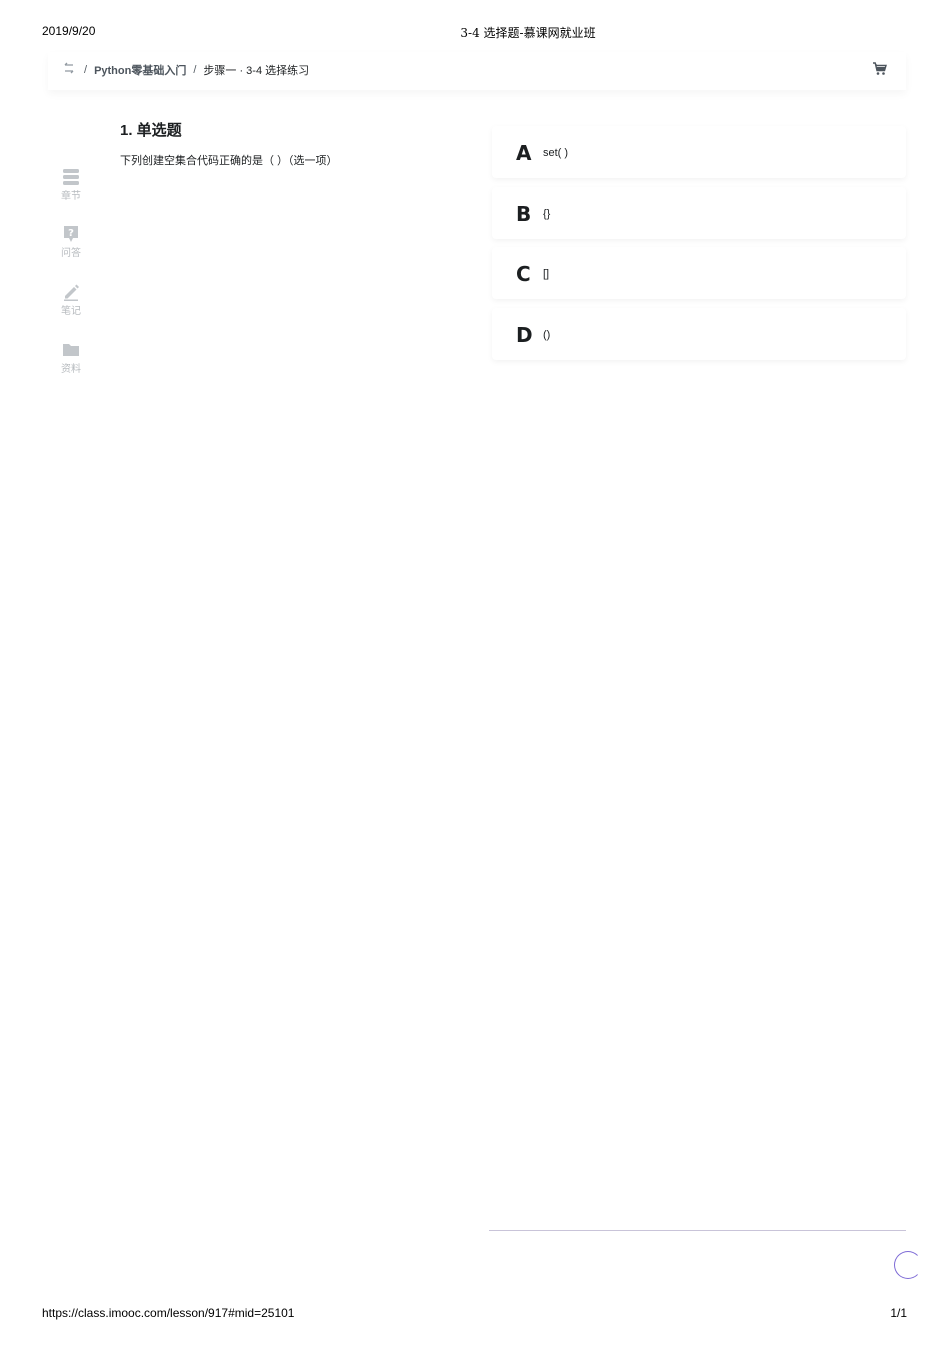  Describe the element at coordinates (547, 335) in the screenshot. I see `option-text: ()` at that location.